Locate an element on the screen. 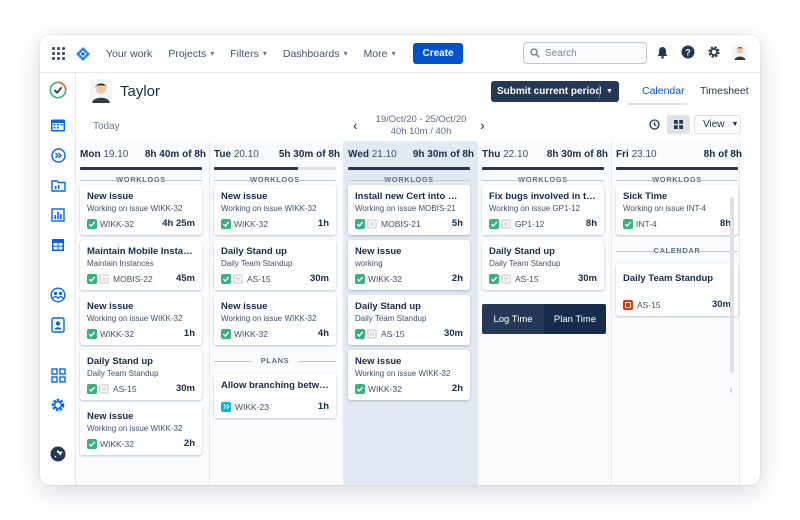 Image resolution: width=800 pixels, height=520 pixels. issue-key: MOBIS-22 is located at coordinates (133, 279).